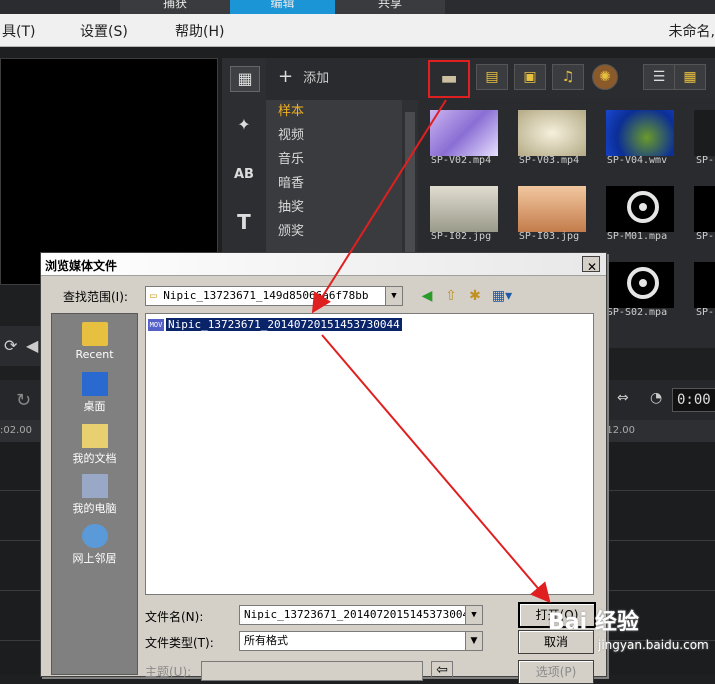 The height and width of the screenshot is (684, 715). I want to click on filter-audio-button: ♫, so click(568, 77).